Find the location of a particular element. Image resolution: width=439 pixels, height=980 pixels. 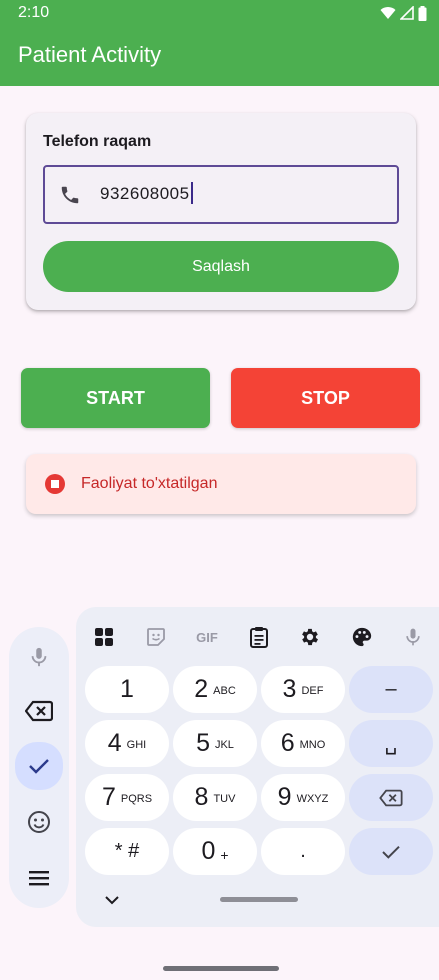

key-done is located at coordinates (391, 851).